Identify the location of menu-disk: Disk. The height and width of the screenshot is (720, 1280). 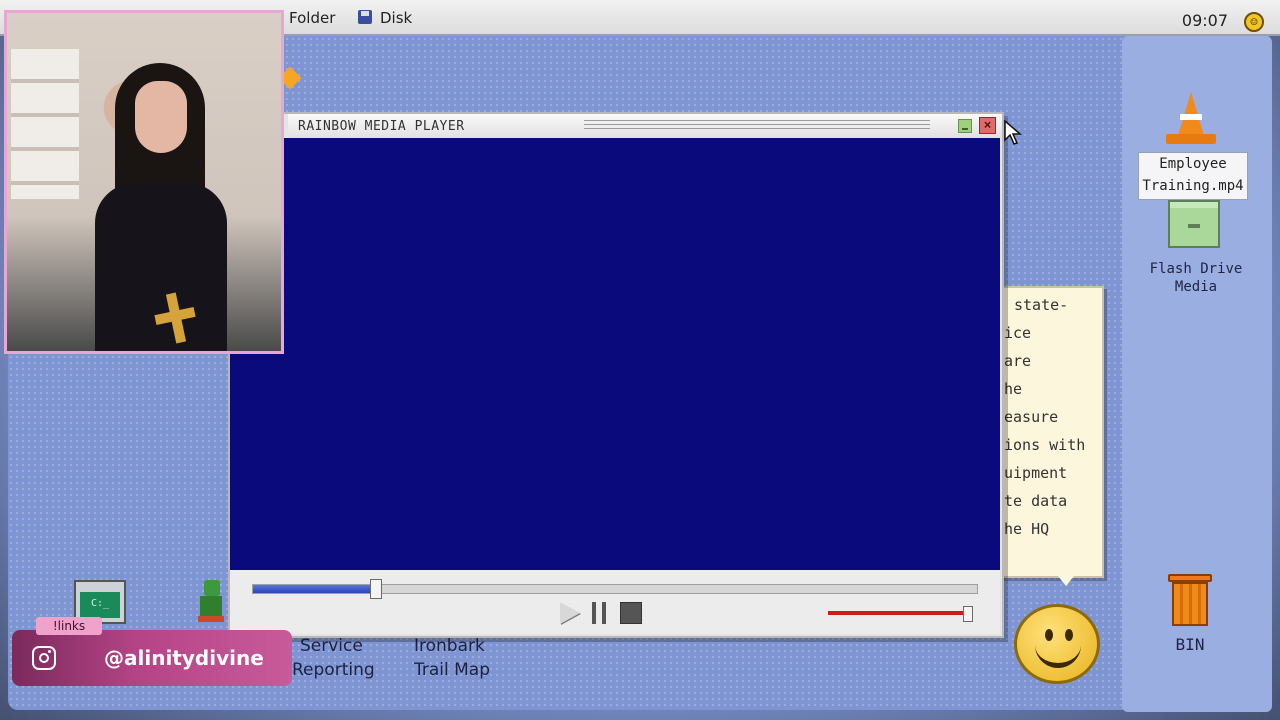
(396, 18).